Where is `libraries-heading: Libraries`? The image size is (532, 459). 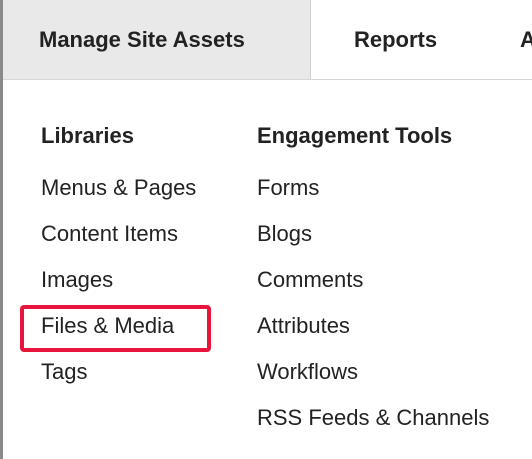
libraries-heading: Libraries is located at coordinates (87, 135).